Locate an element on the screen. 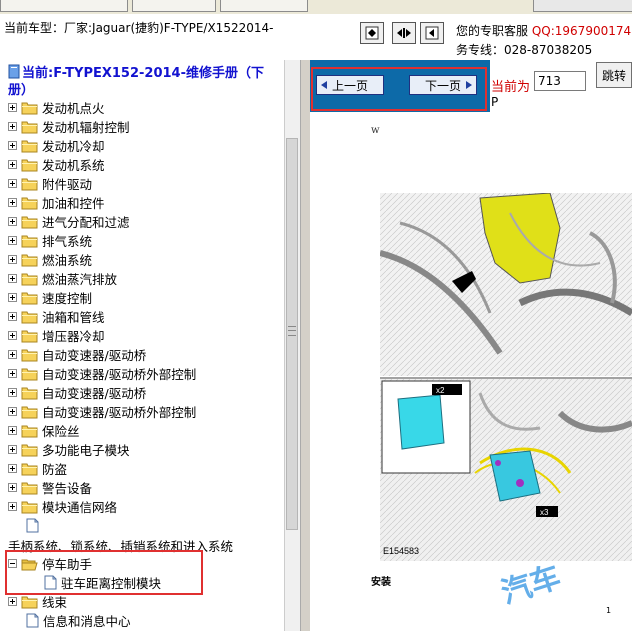 Image resolution: width=632 pixels, height=631 pixels. double-arrow-icon is located at coordinates (404, 33).